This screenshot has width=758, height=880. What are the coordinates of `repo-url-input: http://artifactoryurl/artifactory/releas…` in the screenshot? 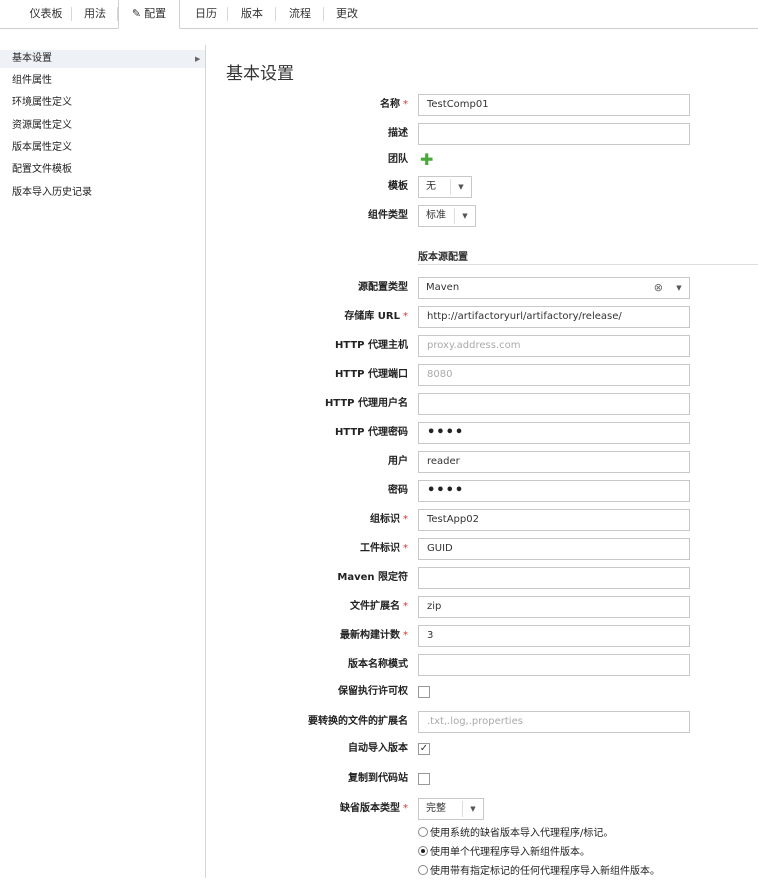 It's located at (554, 317).